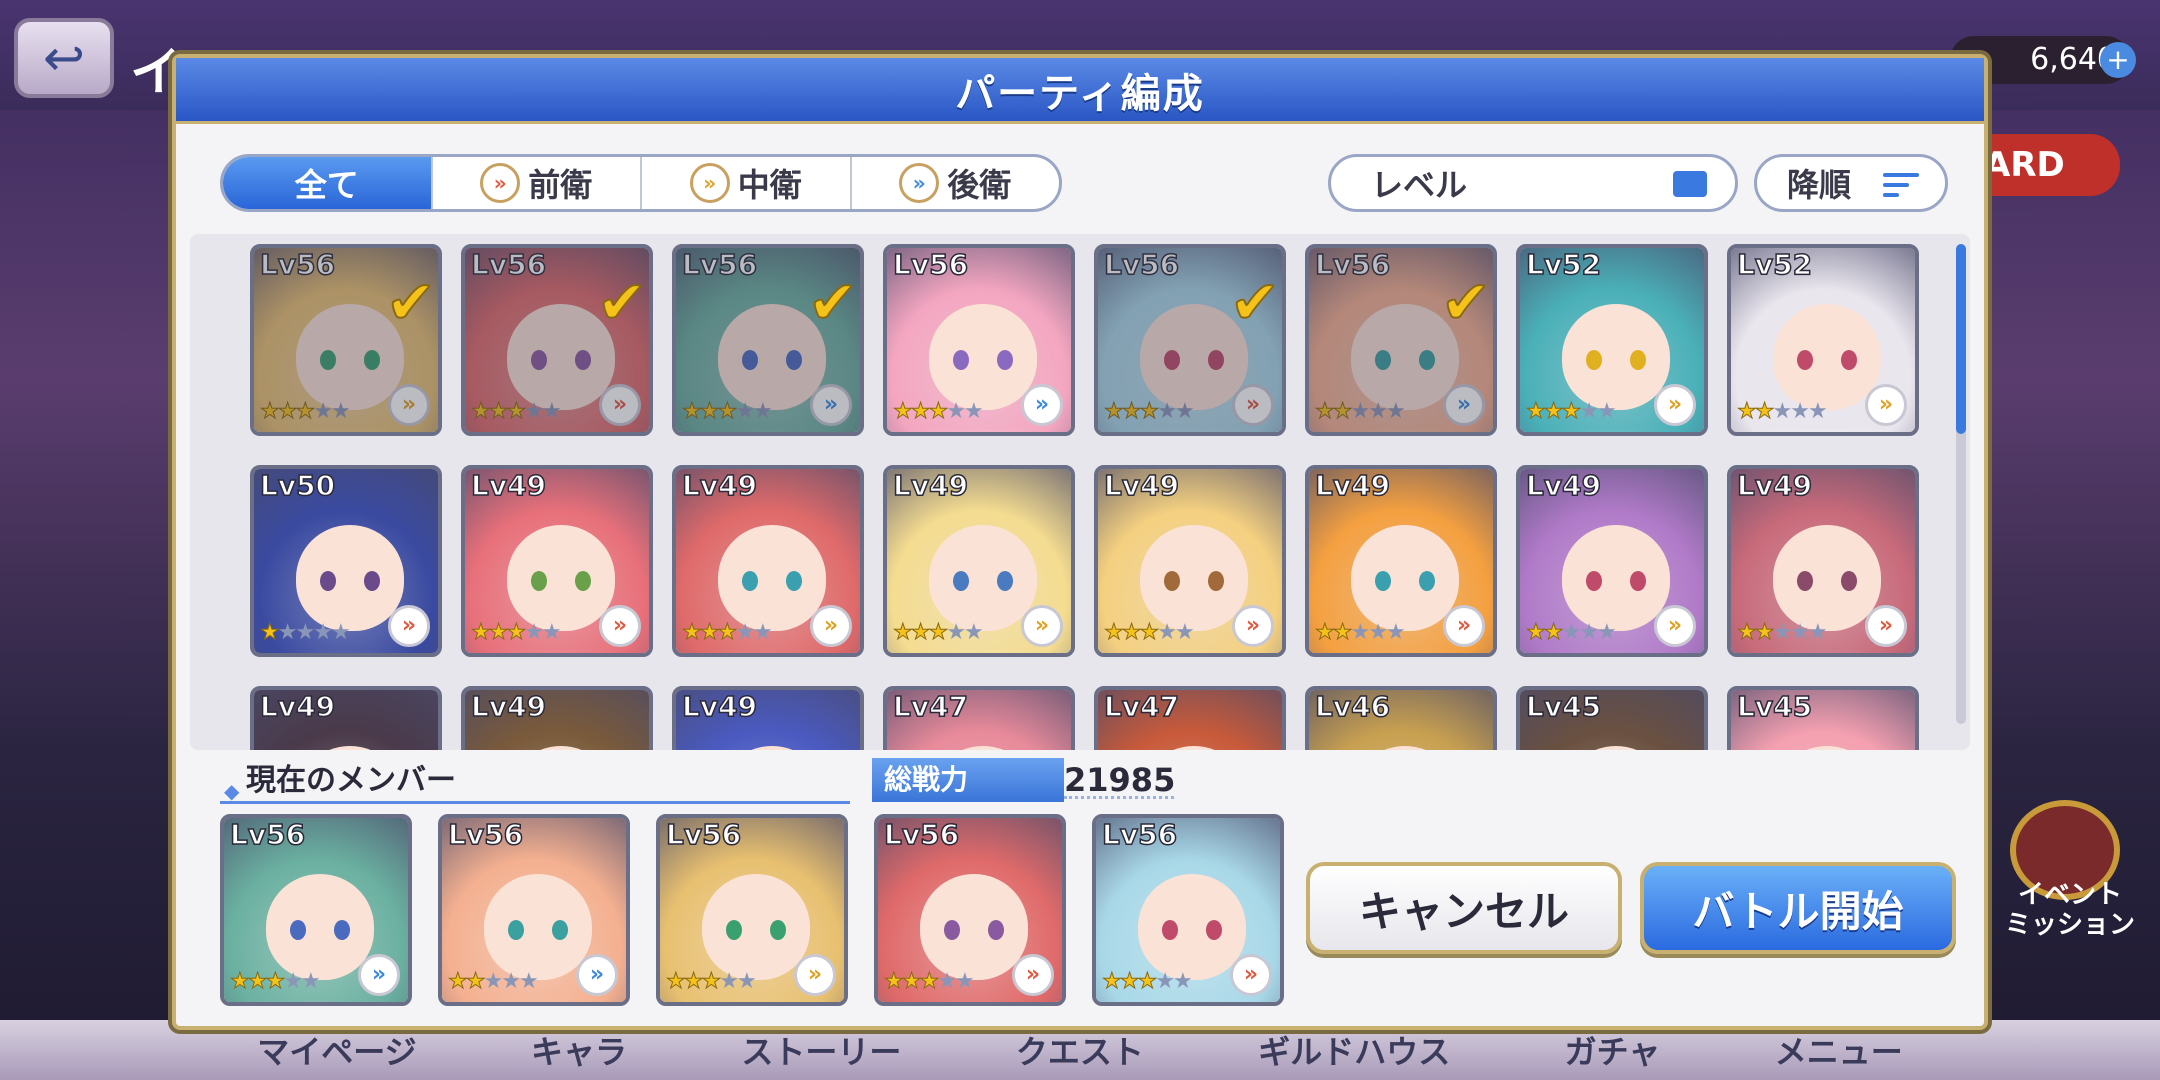 The width and height of the screenshot is (2160, 1080). Describe the element at coordinates (1839, 1050) in the screenshot. I see `nav-menu: メニュー` at that location.